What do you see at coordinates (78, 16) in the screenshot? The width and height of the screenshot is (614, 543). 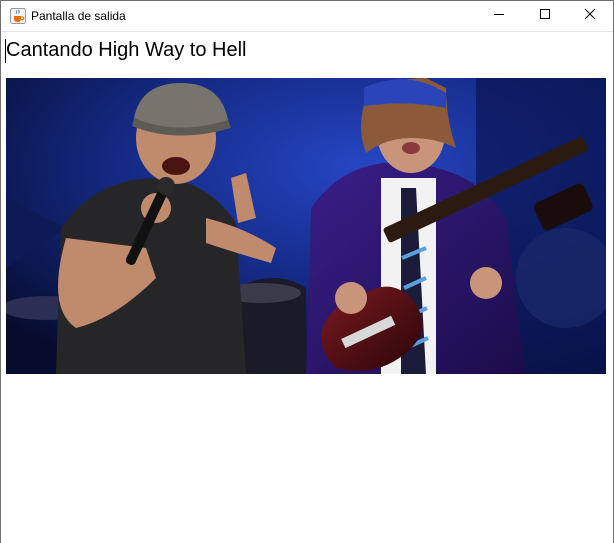 I see `window-title: Pantalla de salida` at bounding box center [78, 16].